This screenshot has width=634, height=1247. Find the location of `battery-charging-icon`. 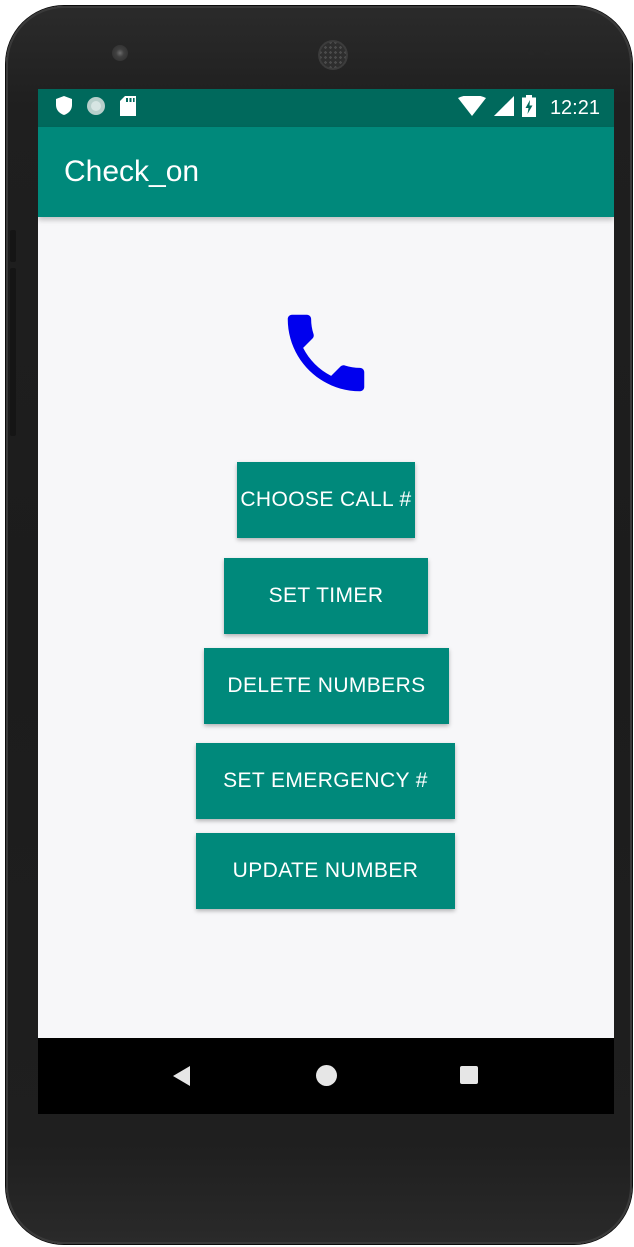

battery-charging-icon is located at coordinates (528, 108).